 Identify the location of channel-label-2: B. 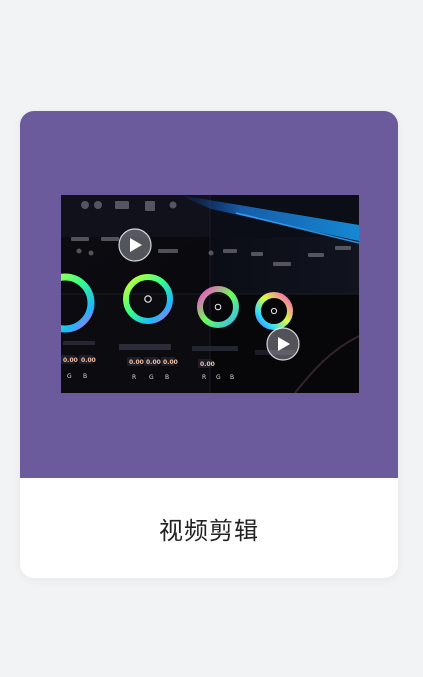
(85, 376).